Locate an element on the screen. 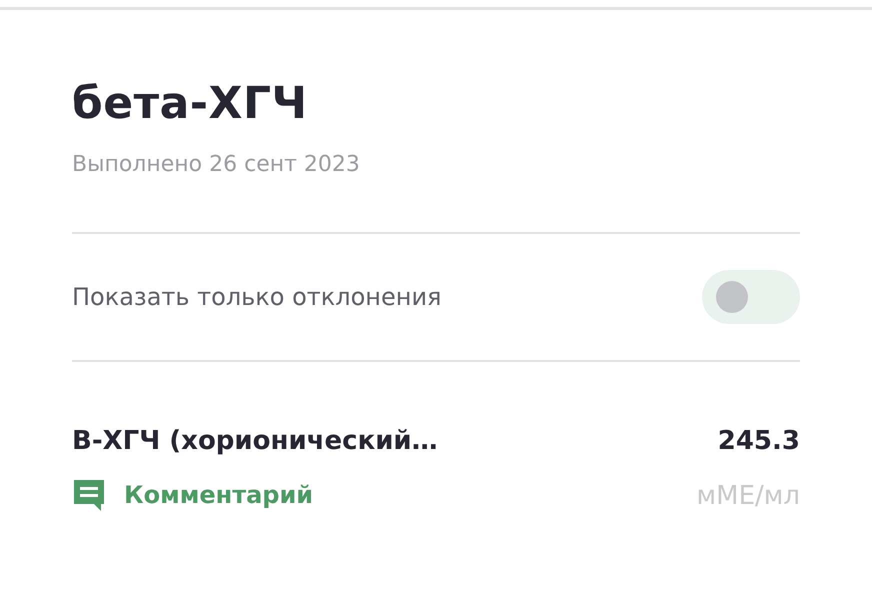  comment-link: Комментарий is located at coordinates (193, 495).